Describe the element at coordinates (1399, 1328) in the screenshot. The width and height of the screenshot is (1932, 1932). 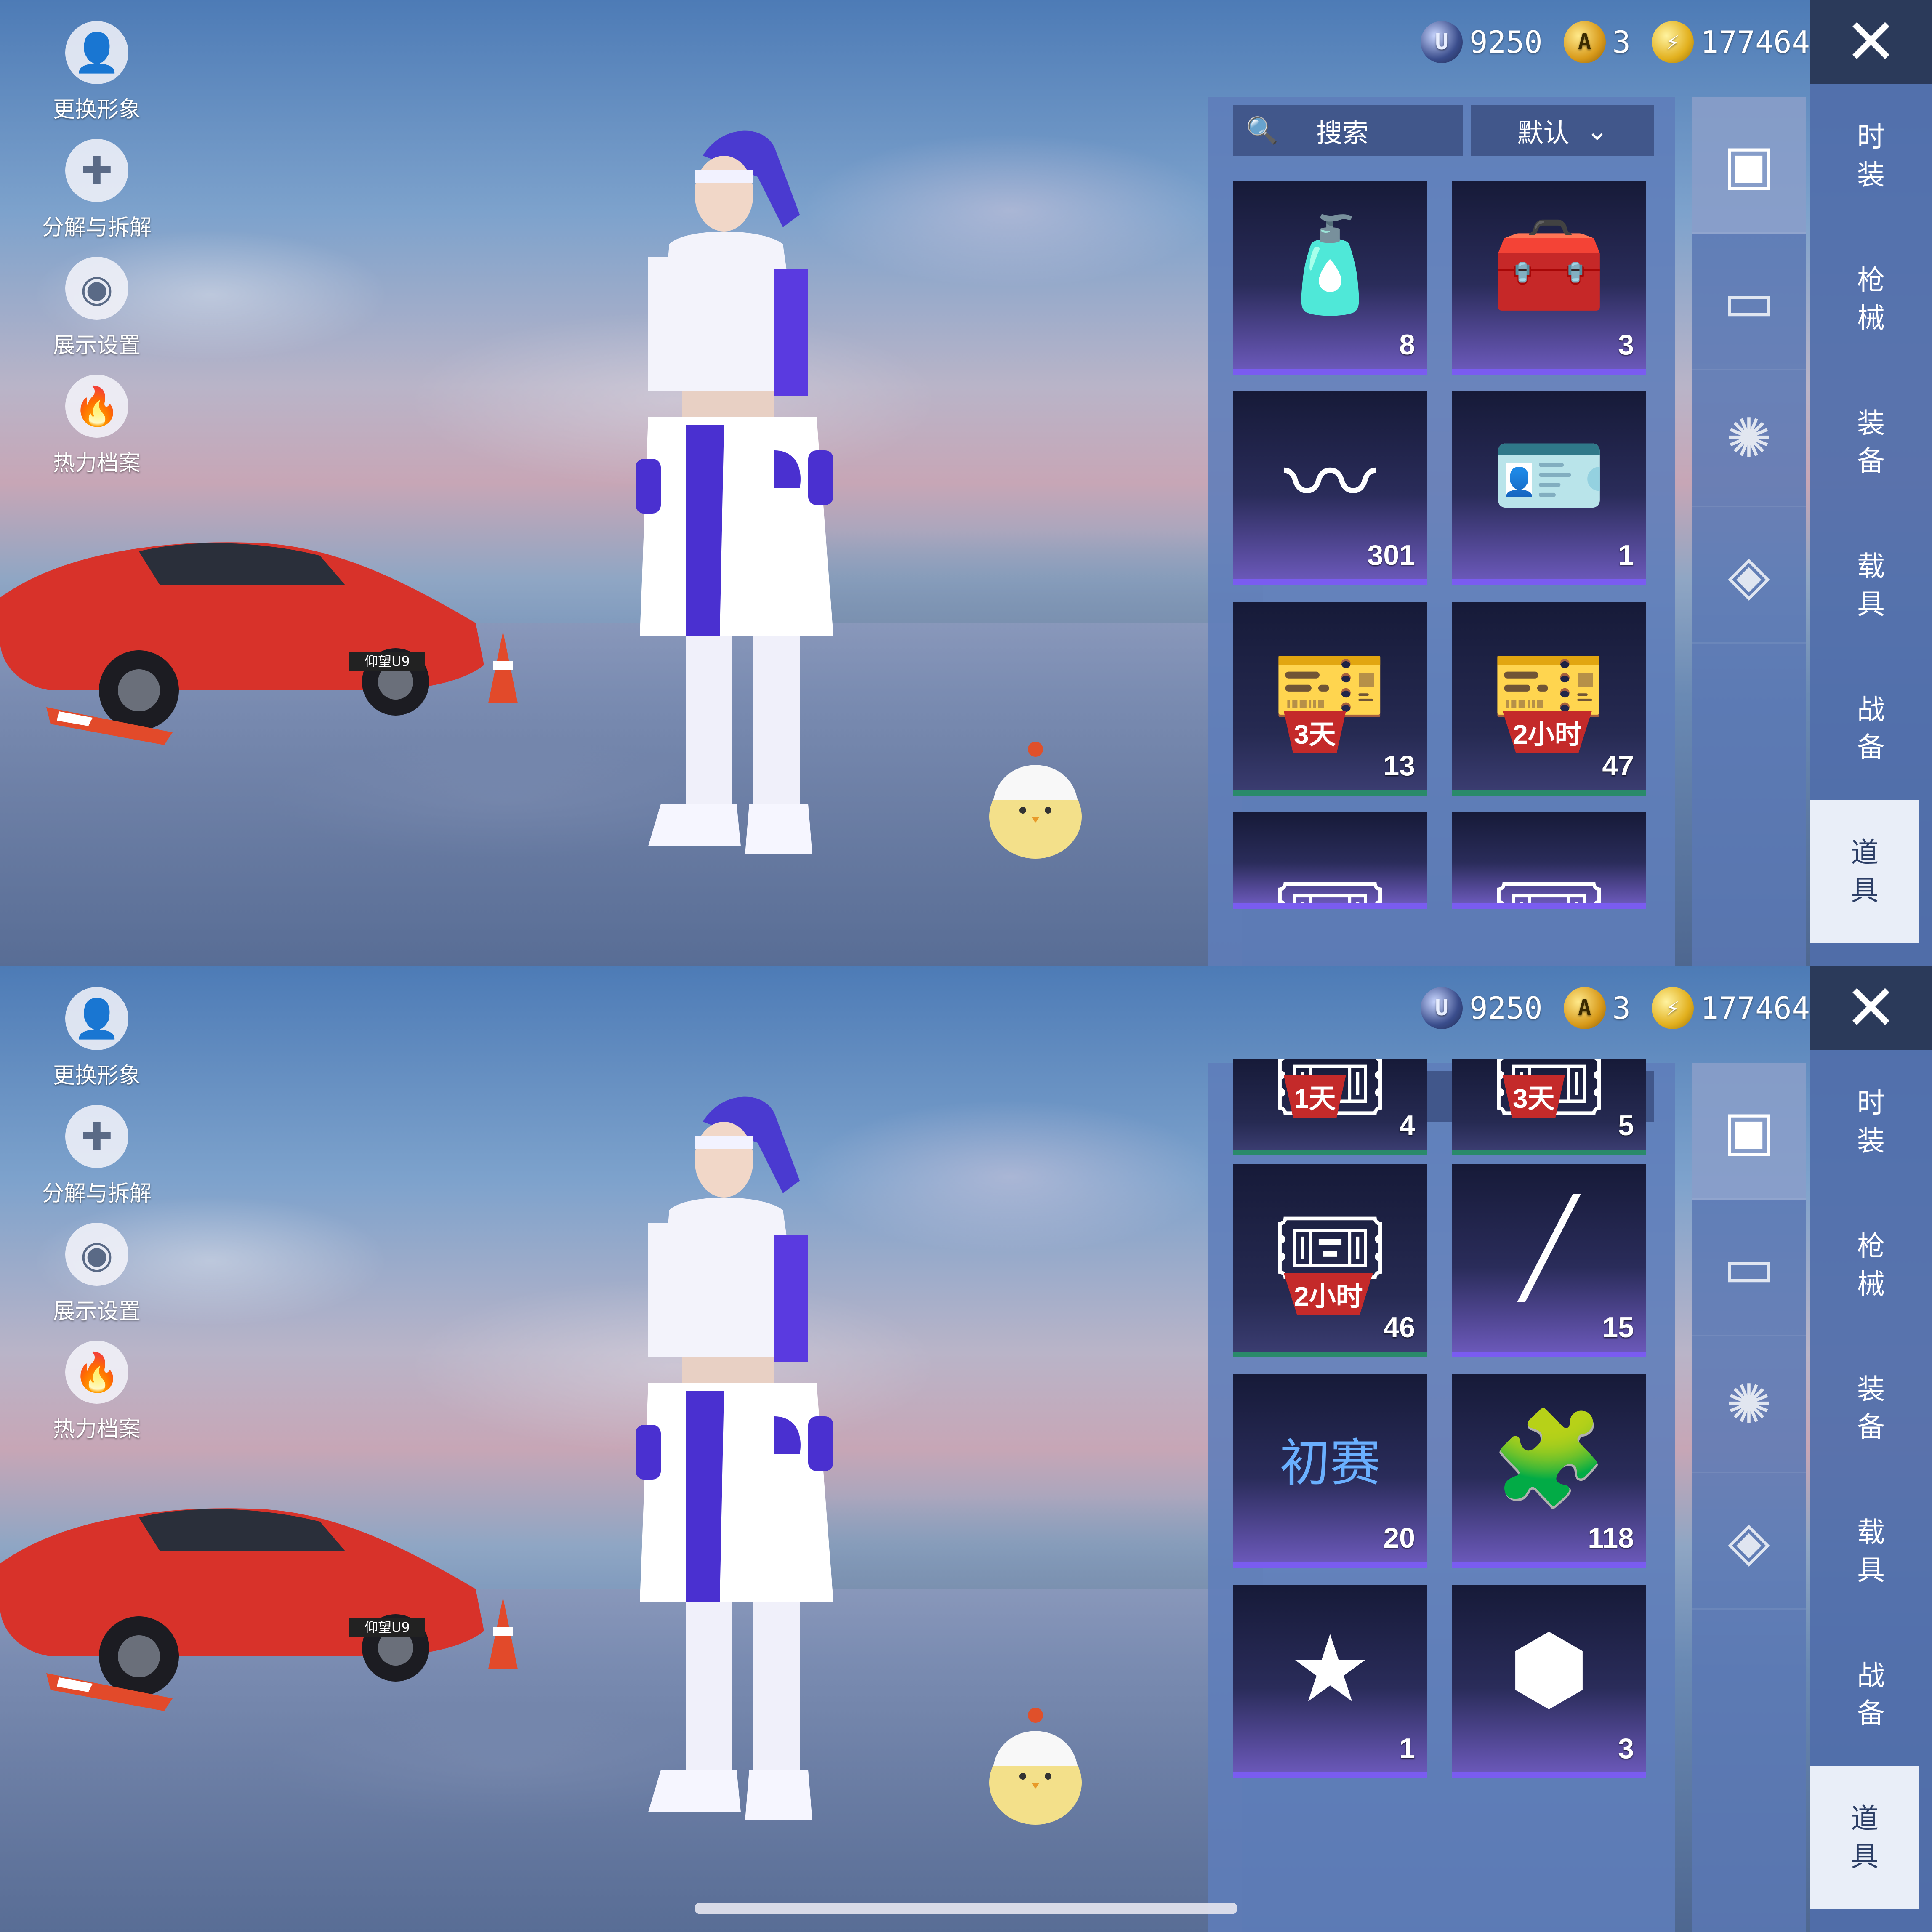
I see `item-qty: 46` at that location.